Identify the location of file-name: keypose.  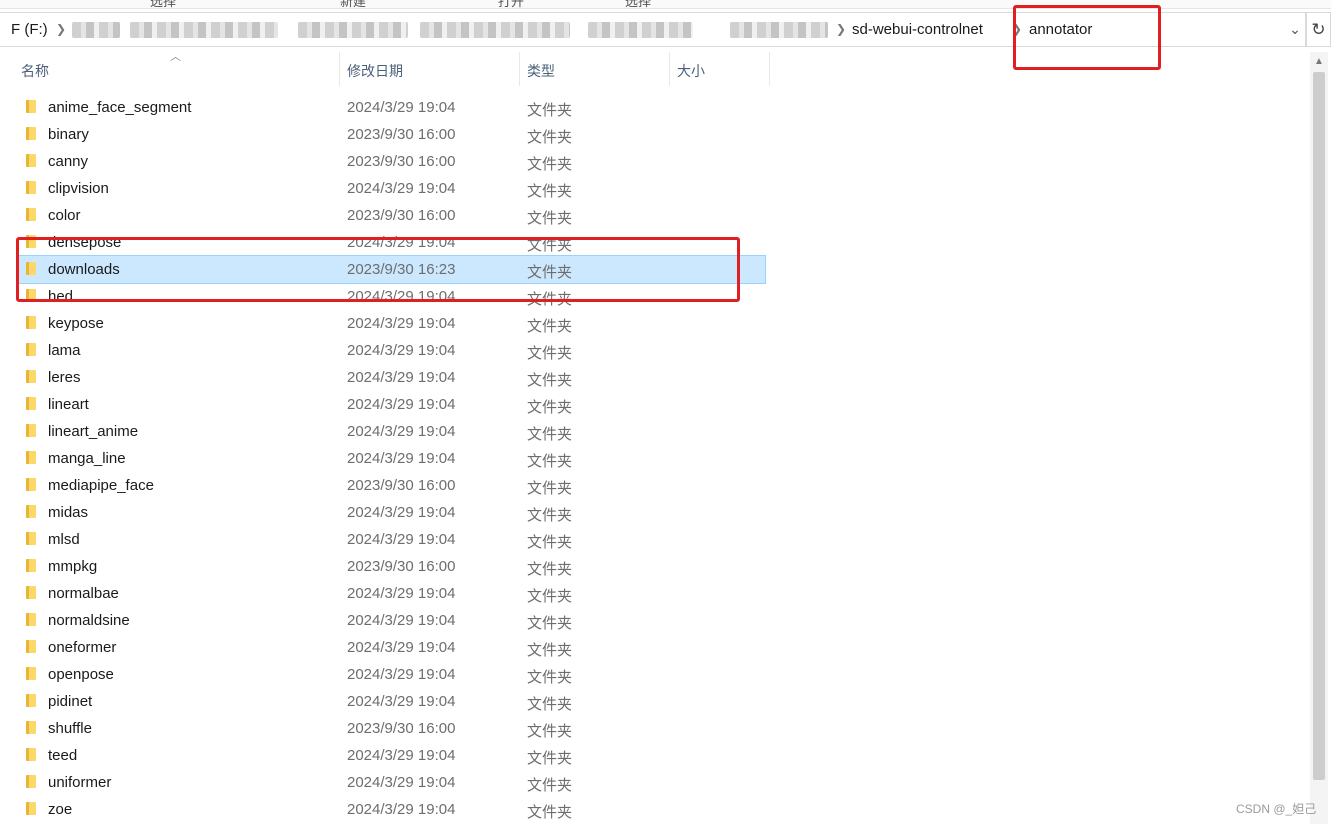
(76, 323).